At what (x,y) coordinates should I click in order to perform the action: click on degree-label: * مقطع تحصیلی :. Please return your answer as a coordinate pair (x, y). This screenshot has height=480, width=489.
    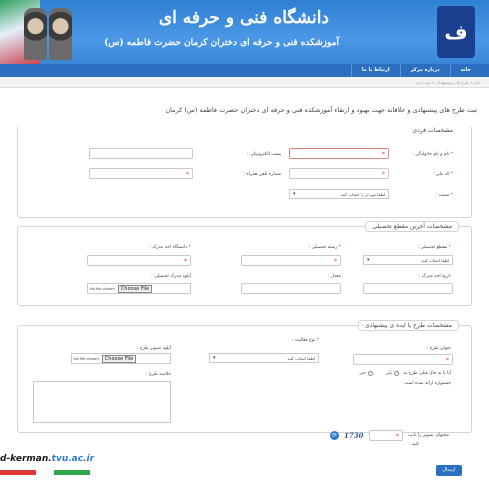
    Looking at the image, I should click on (434, 247).